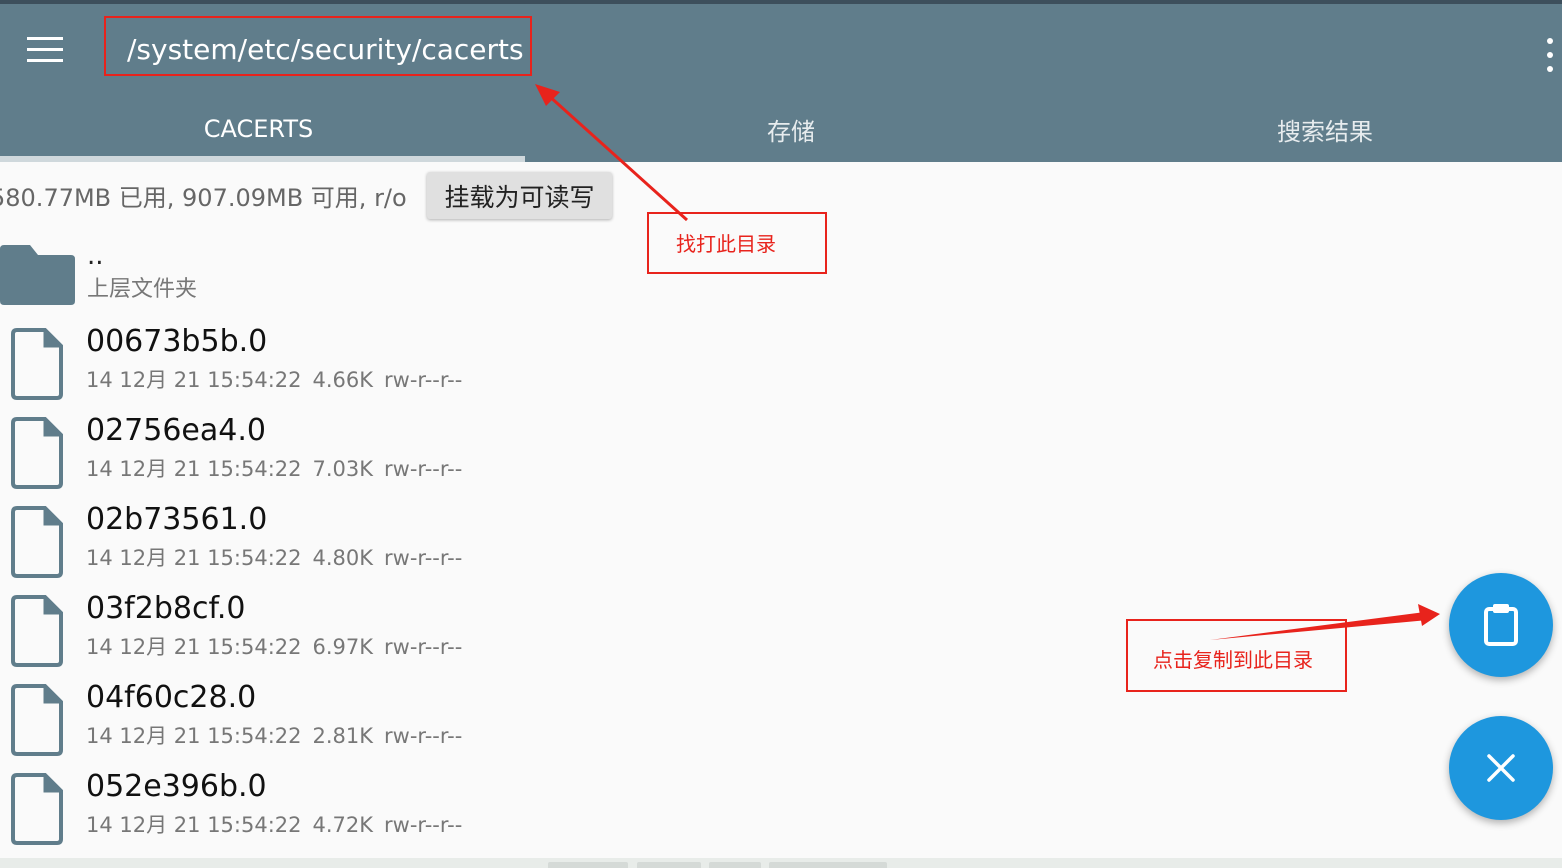  I want to click on file-name: 04f60c28.0, so click(171, 697).